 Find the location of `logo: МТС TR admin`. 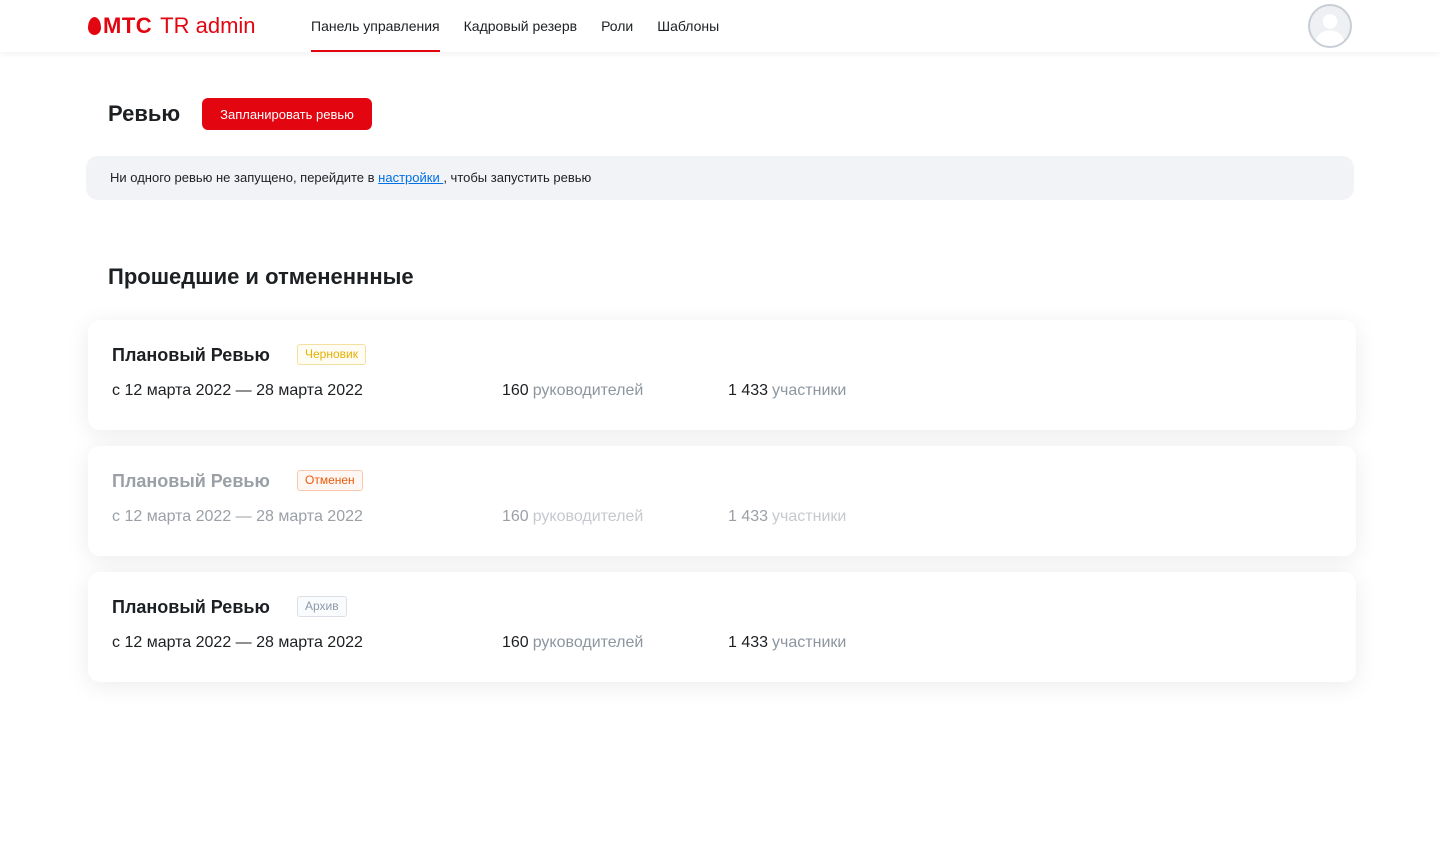

logo: МТС TR admin is located at coordinates (172, 26).